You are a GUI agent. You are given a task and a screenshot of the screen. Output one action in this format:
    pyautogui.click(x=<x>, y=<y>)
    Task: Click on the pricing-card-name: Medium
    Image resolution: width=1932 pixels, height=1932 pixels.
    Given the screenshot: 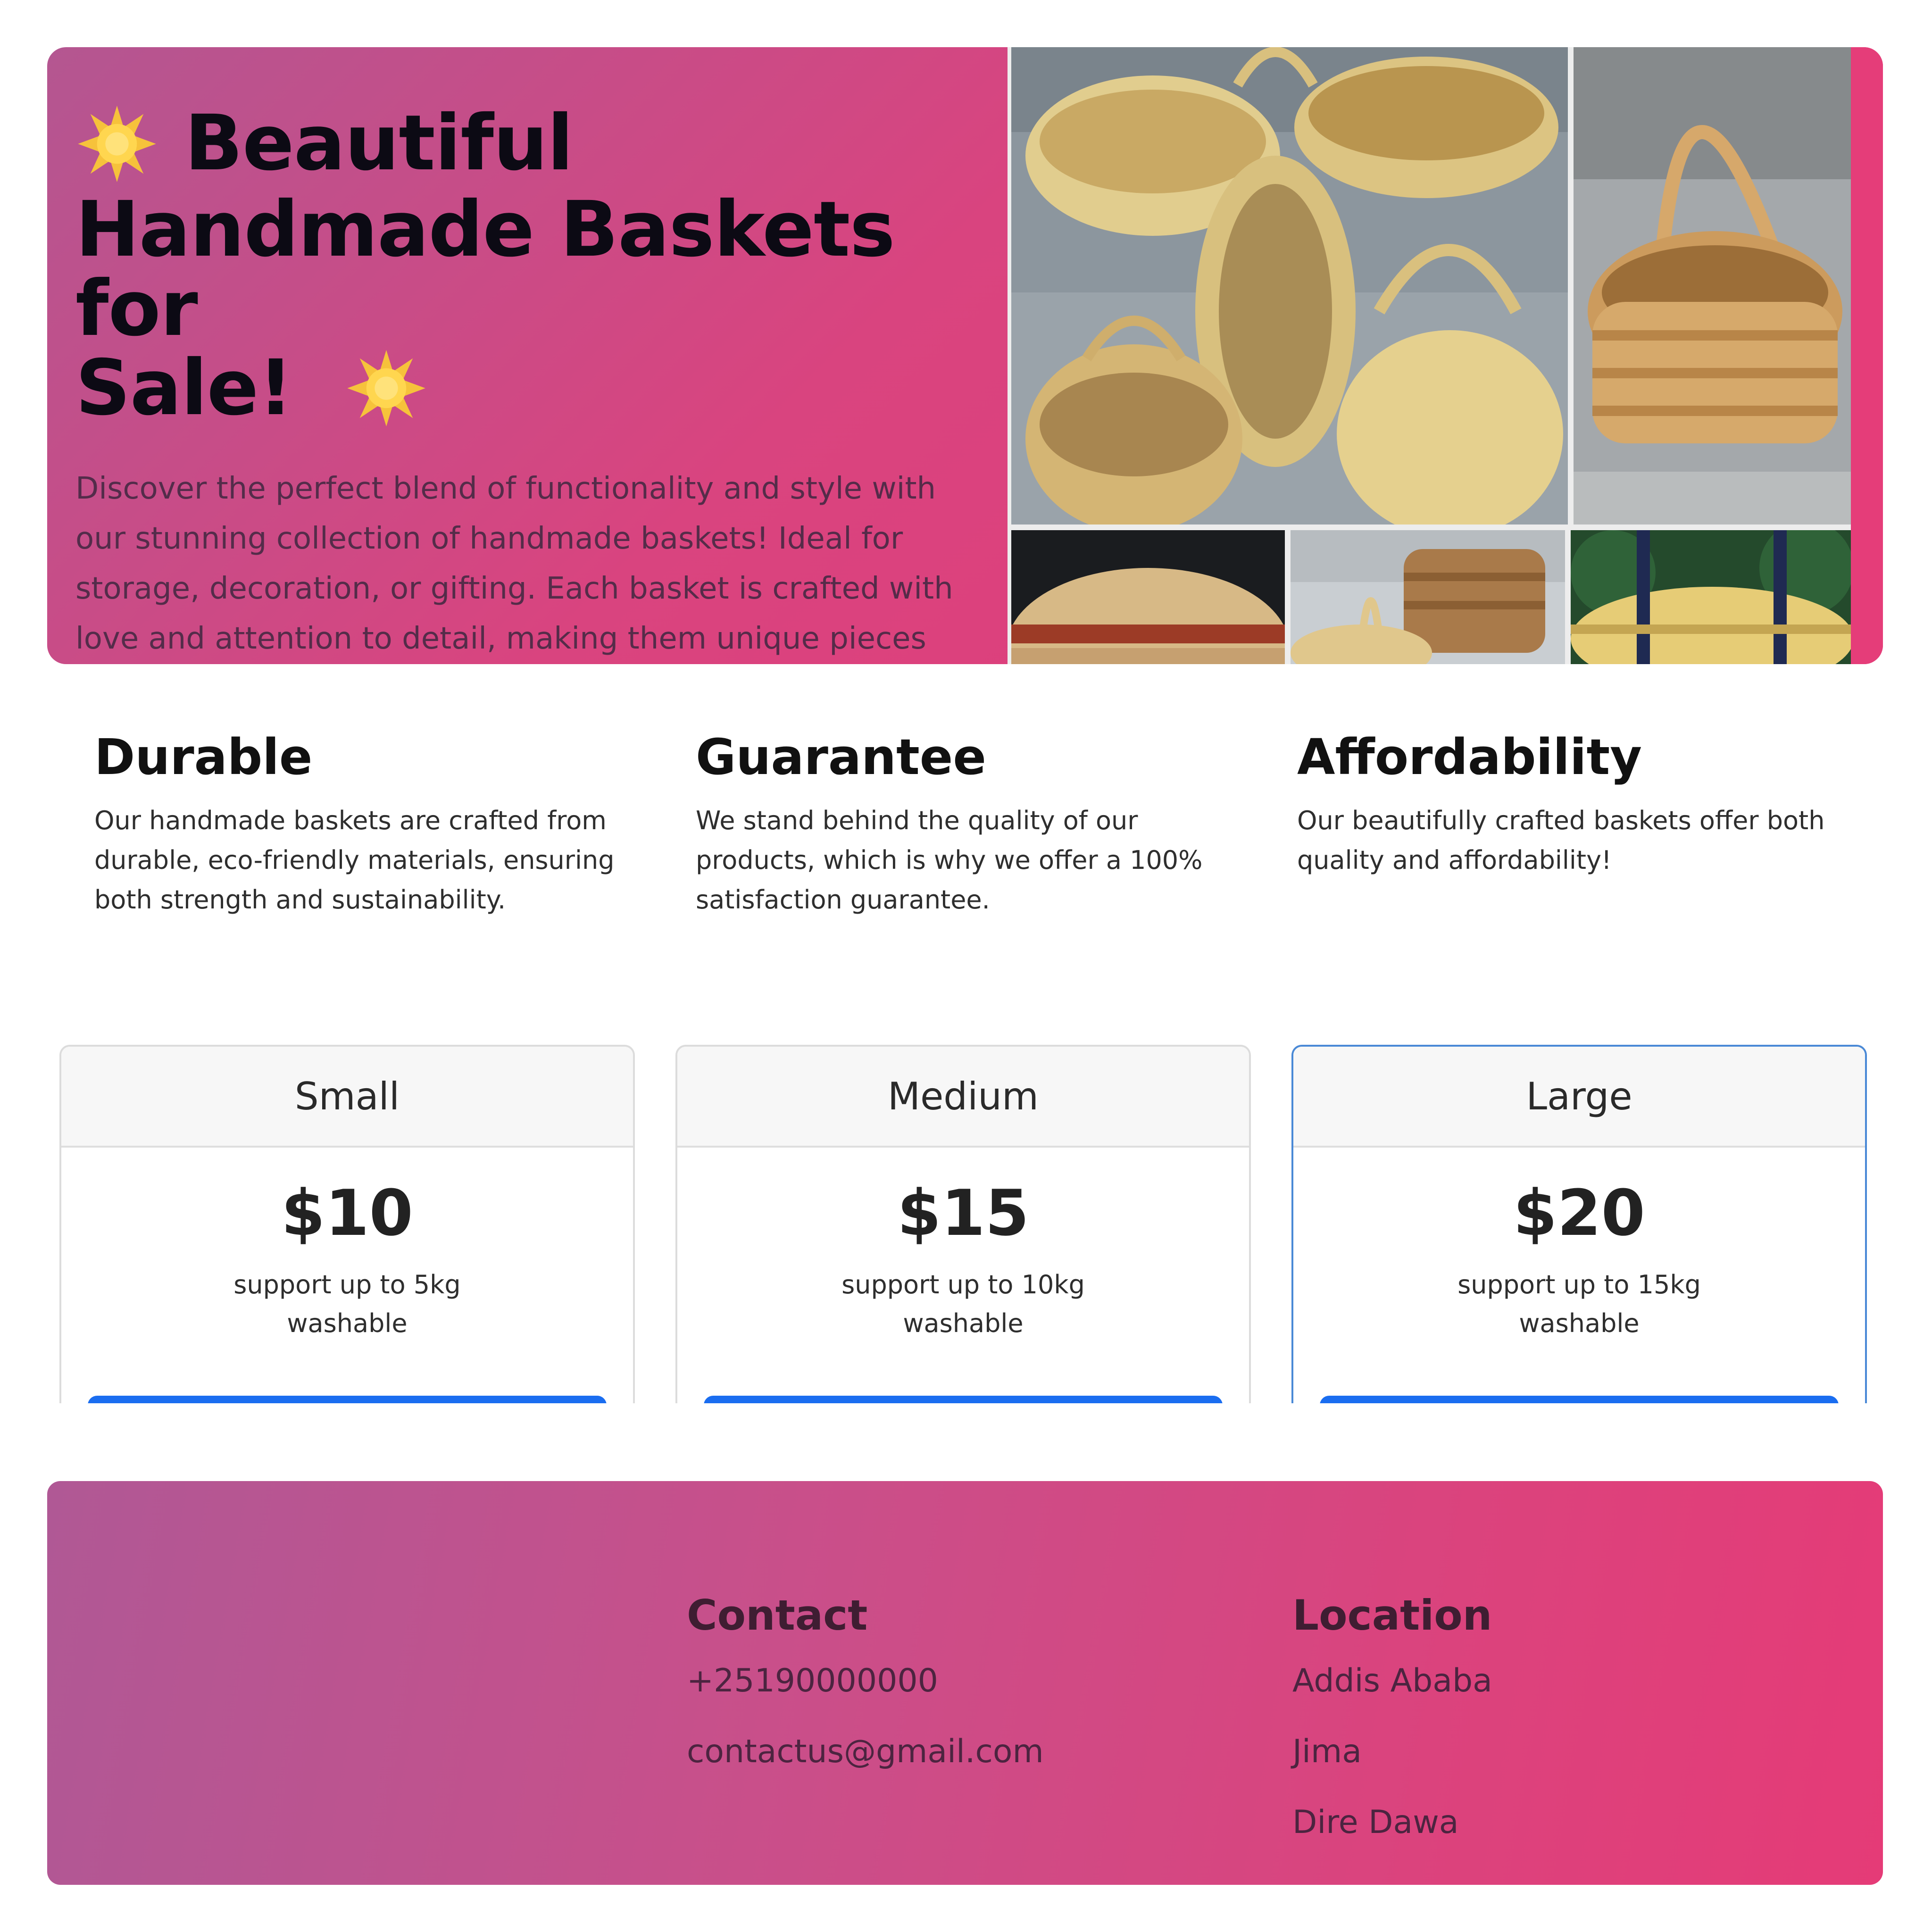 What is the action you would take?
    pyautogui.click(x=963, y=1098)
    